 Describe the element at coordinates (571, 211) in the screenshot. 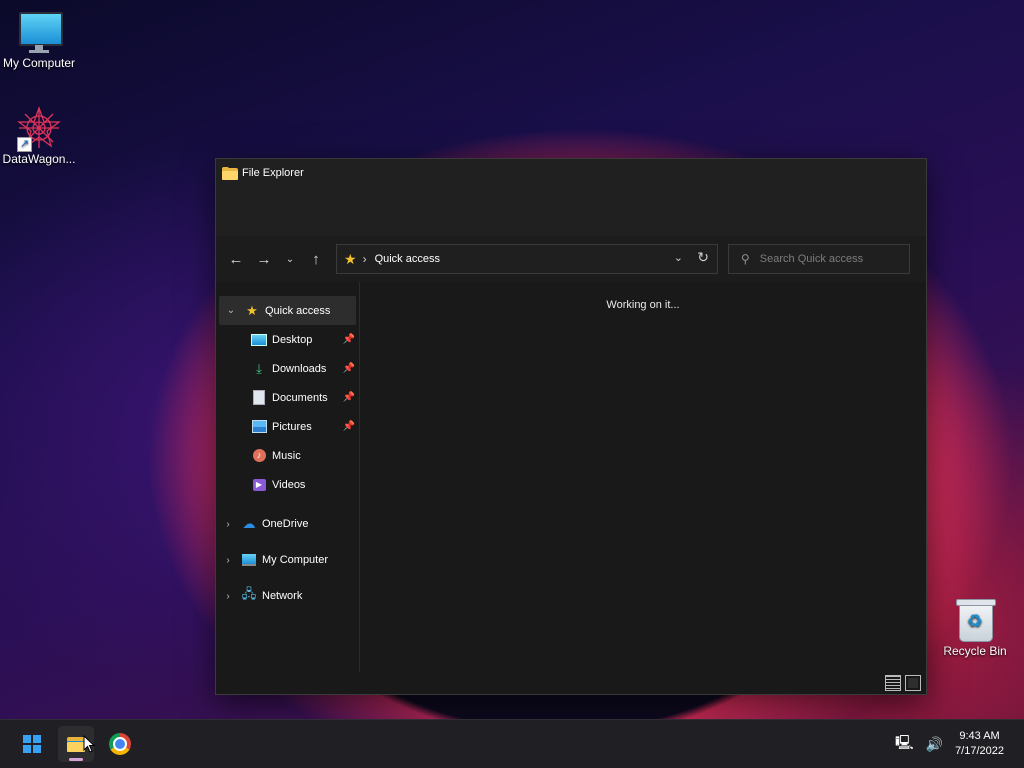

I see `ribbon-area` at that location.